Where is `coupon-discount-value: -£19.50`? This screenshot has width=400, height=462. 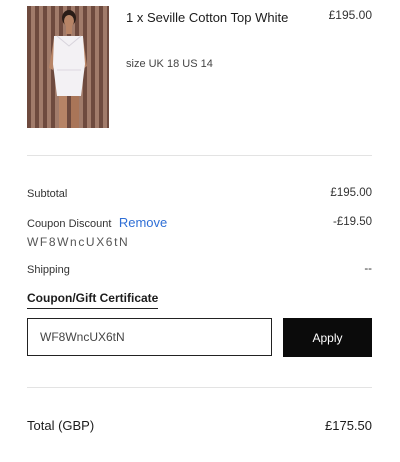
coupon-discount-value: -£19.50 is located at coordinates (352, 222).